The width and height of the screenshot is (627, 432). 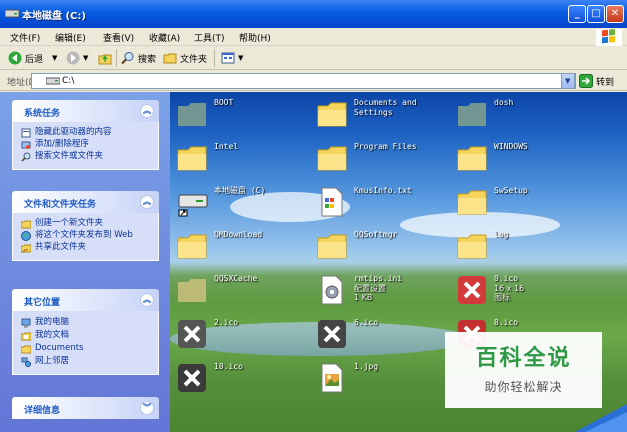 I want to click on file-item: Documents and Settings, so click(x=380, y=114).